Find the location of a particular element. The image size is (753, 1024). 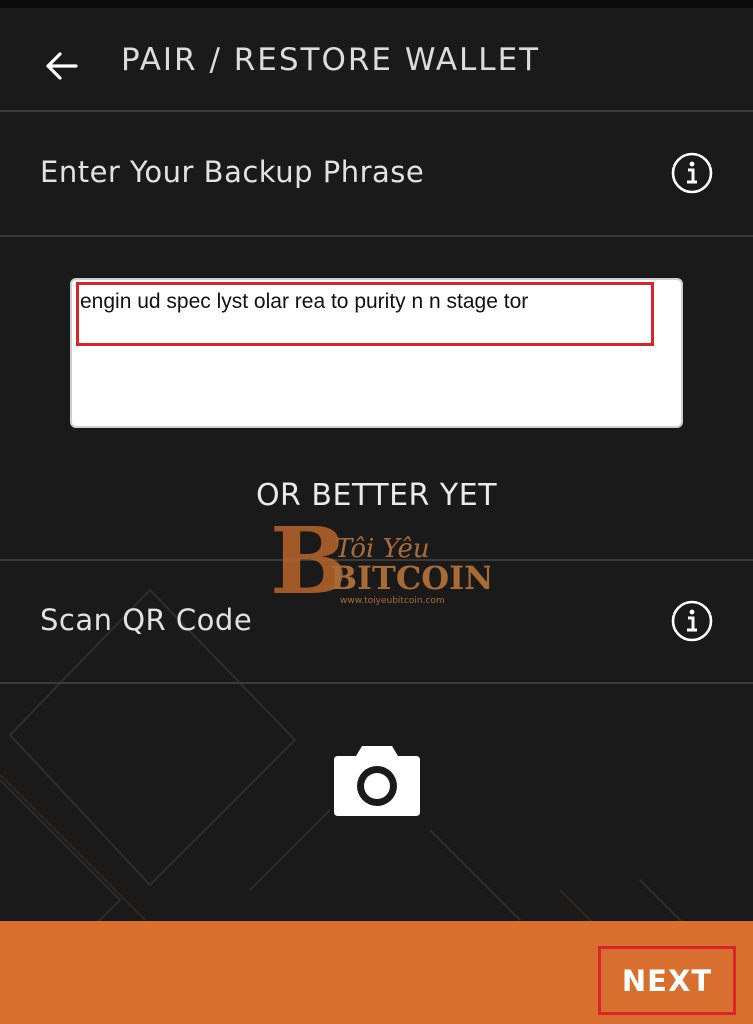

camera-icon is located at coordinates (377, 781).